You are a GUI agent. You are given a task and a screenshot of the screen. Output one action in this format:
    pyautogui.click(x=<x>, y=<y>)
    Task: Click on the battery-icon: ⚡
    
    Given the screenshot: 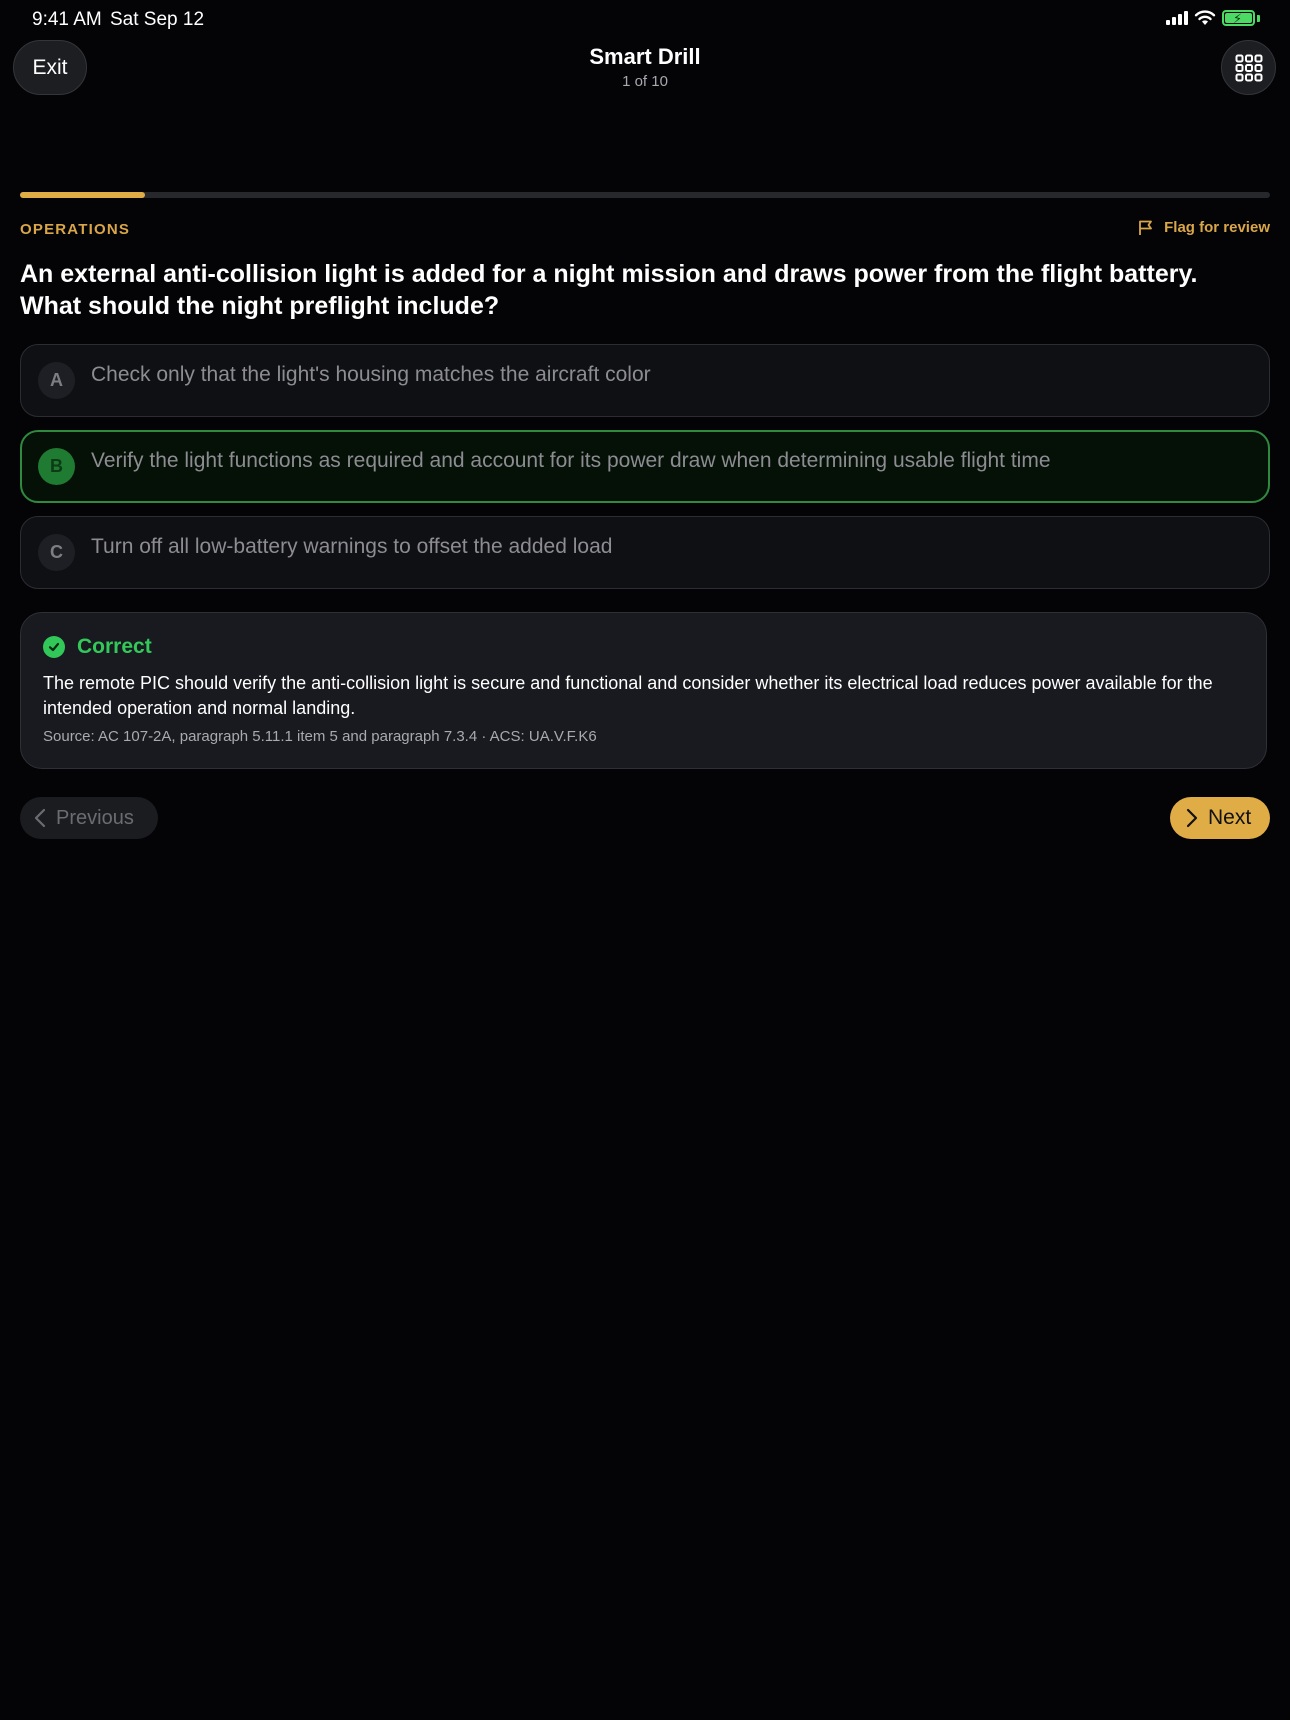 What is the action you would take?
    pyautogui.click(x=1238, y=18)
    